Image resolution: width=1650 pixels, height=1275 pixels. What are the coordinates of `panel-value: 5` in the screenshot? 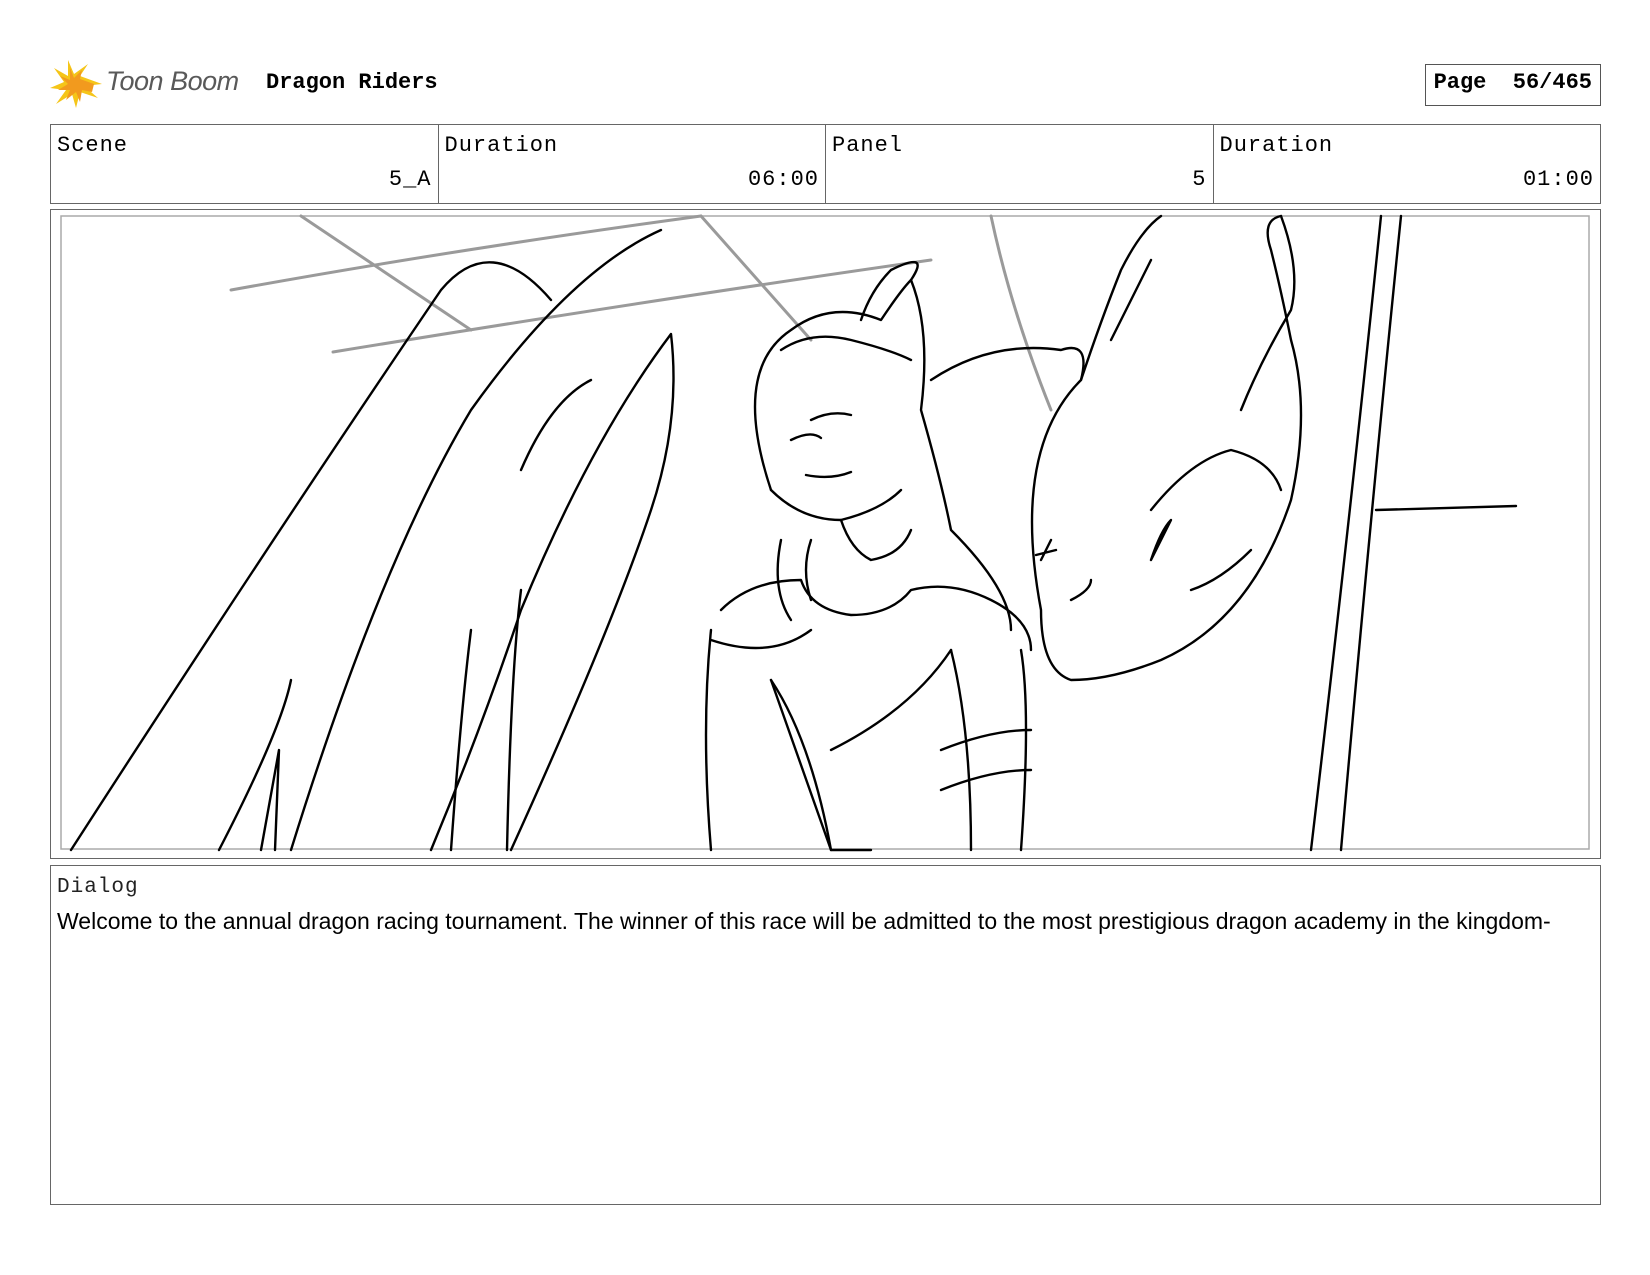 It's located at (1199, 179).